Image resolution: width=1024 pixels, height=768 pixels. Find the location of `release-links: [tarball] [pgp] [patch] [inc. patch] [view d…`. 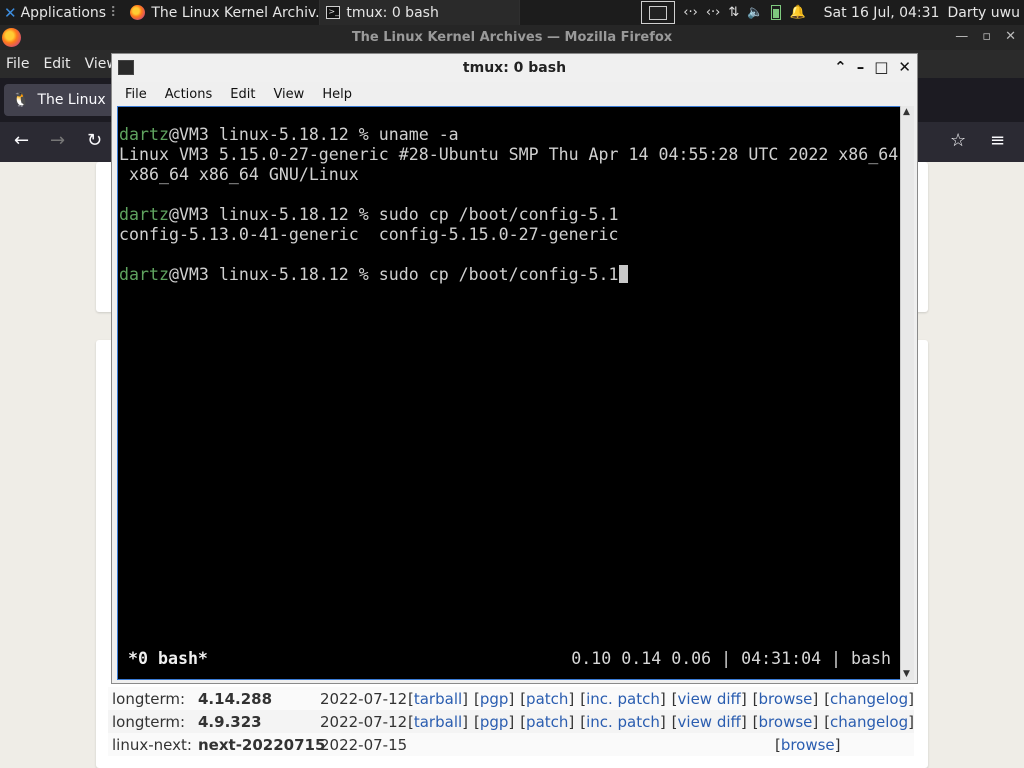

release-links: [tarball] [pgp] [patch] [inc. patch] [view d… is located at coordinates (661, 699).